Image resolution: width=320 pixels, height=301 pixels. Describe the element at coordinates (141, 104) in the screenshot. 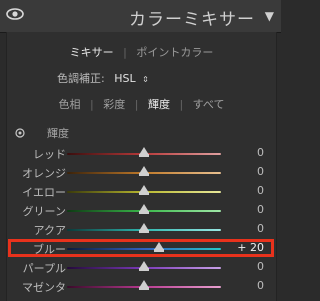

I see `hsl-tabs: 色相 | 彩度 | 輝度 | すべて` at that location.